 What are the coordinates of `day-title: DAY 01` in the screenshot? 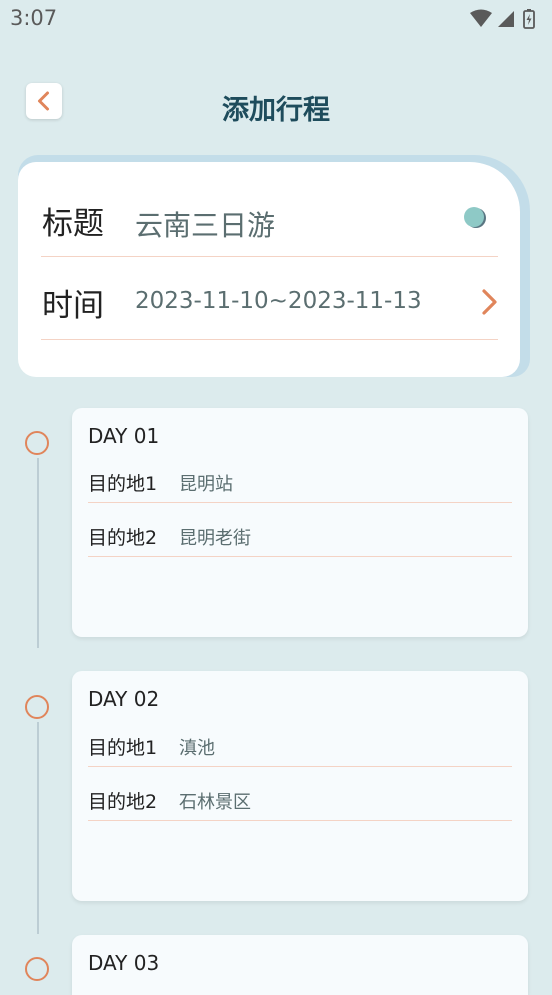 It's located at (124, 436).